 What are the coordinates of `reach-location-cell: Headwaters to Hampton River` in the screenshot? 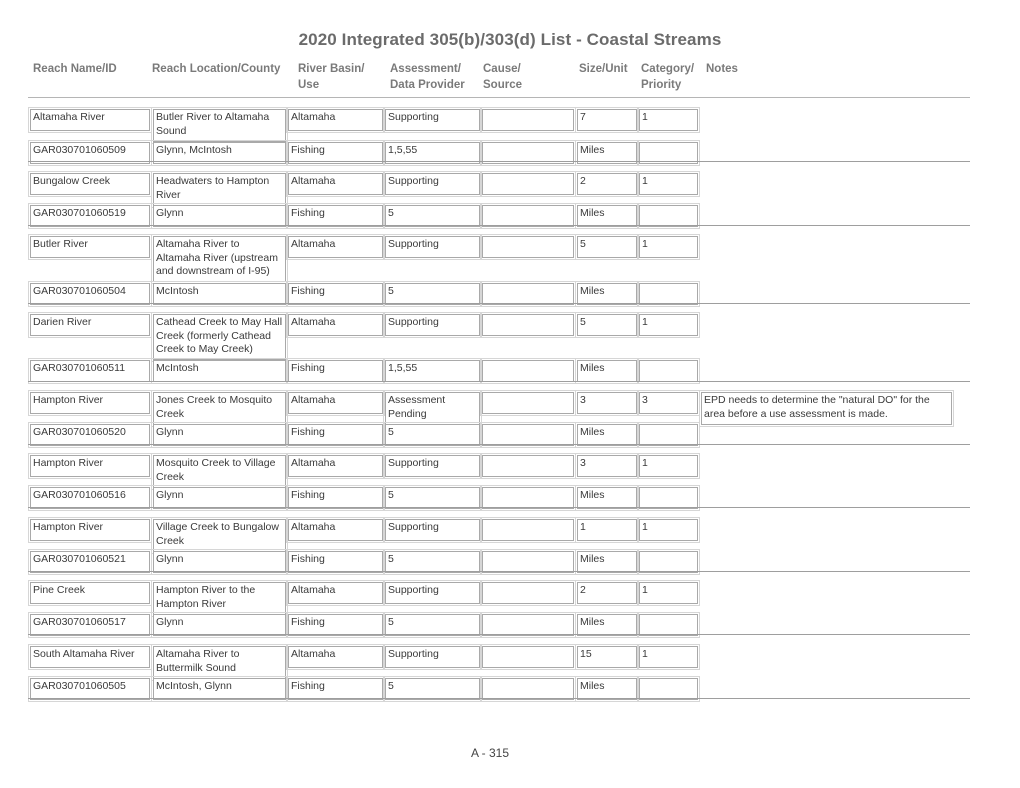 It's located at (219, 189).